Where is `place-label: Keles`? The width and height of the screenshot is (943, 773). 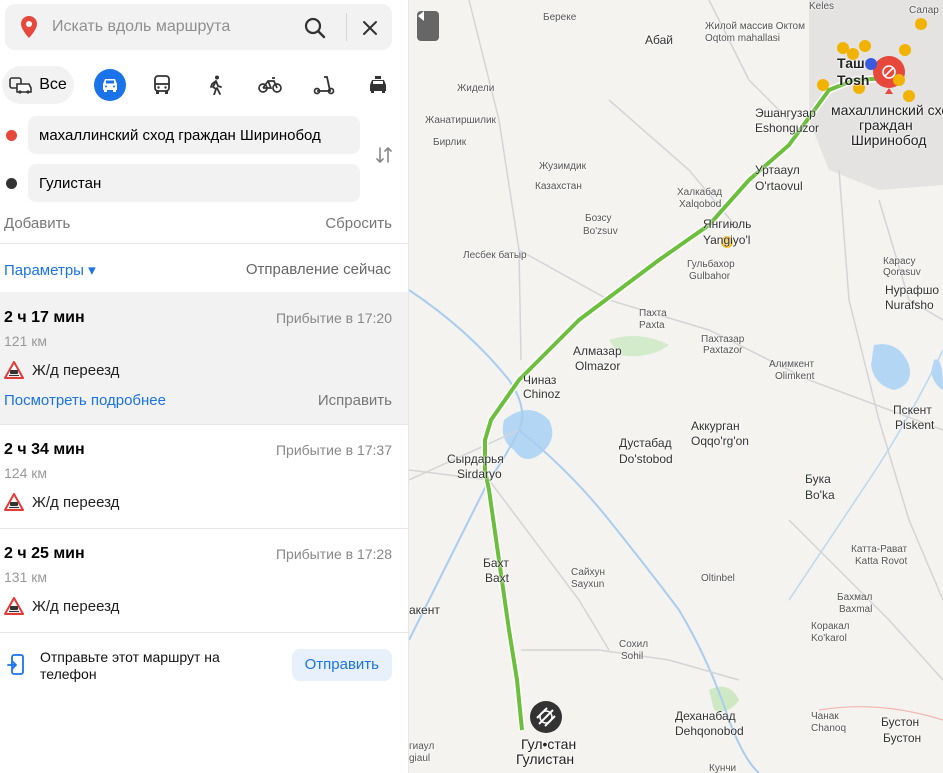
place-label: Keles is located at coordinates (822, 6).